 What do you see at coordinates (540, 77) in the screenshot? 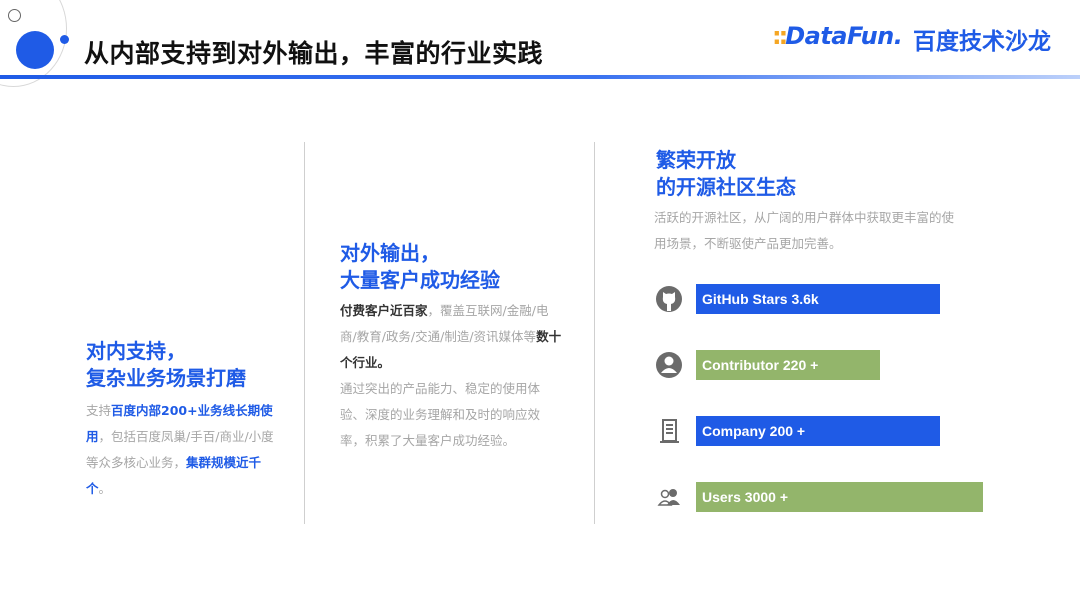
I see `header-underline` at bounding box center [540, 77].